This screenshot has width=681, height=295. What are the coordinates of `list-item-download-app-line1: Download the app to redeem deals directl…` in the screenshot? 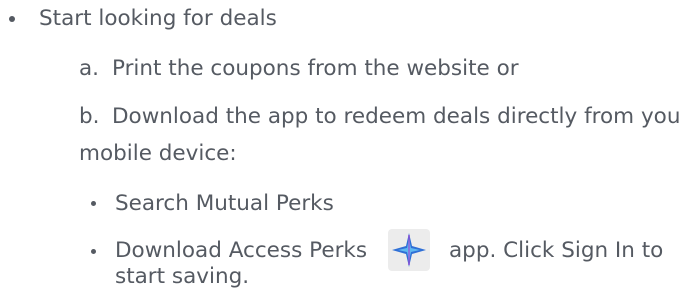 It's located at (396, 116).